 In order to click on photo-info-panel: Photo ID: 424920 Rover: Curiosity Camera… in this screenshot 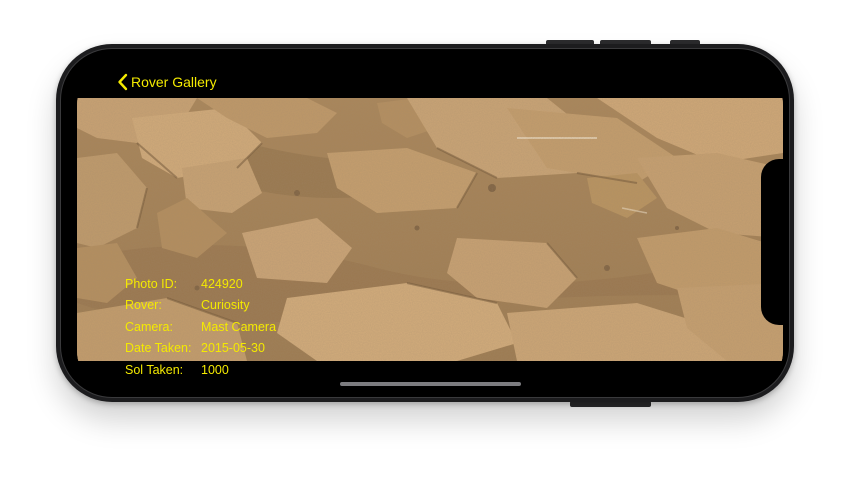, I will do `click(200, 327)`.